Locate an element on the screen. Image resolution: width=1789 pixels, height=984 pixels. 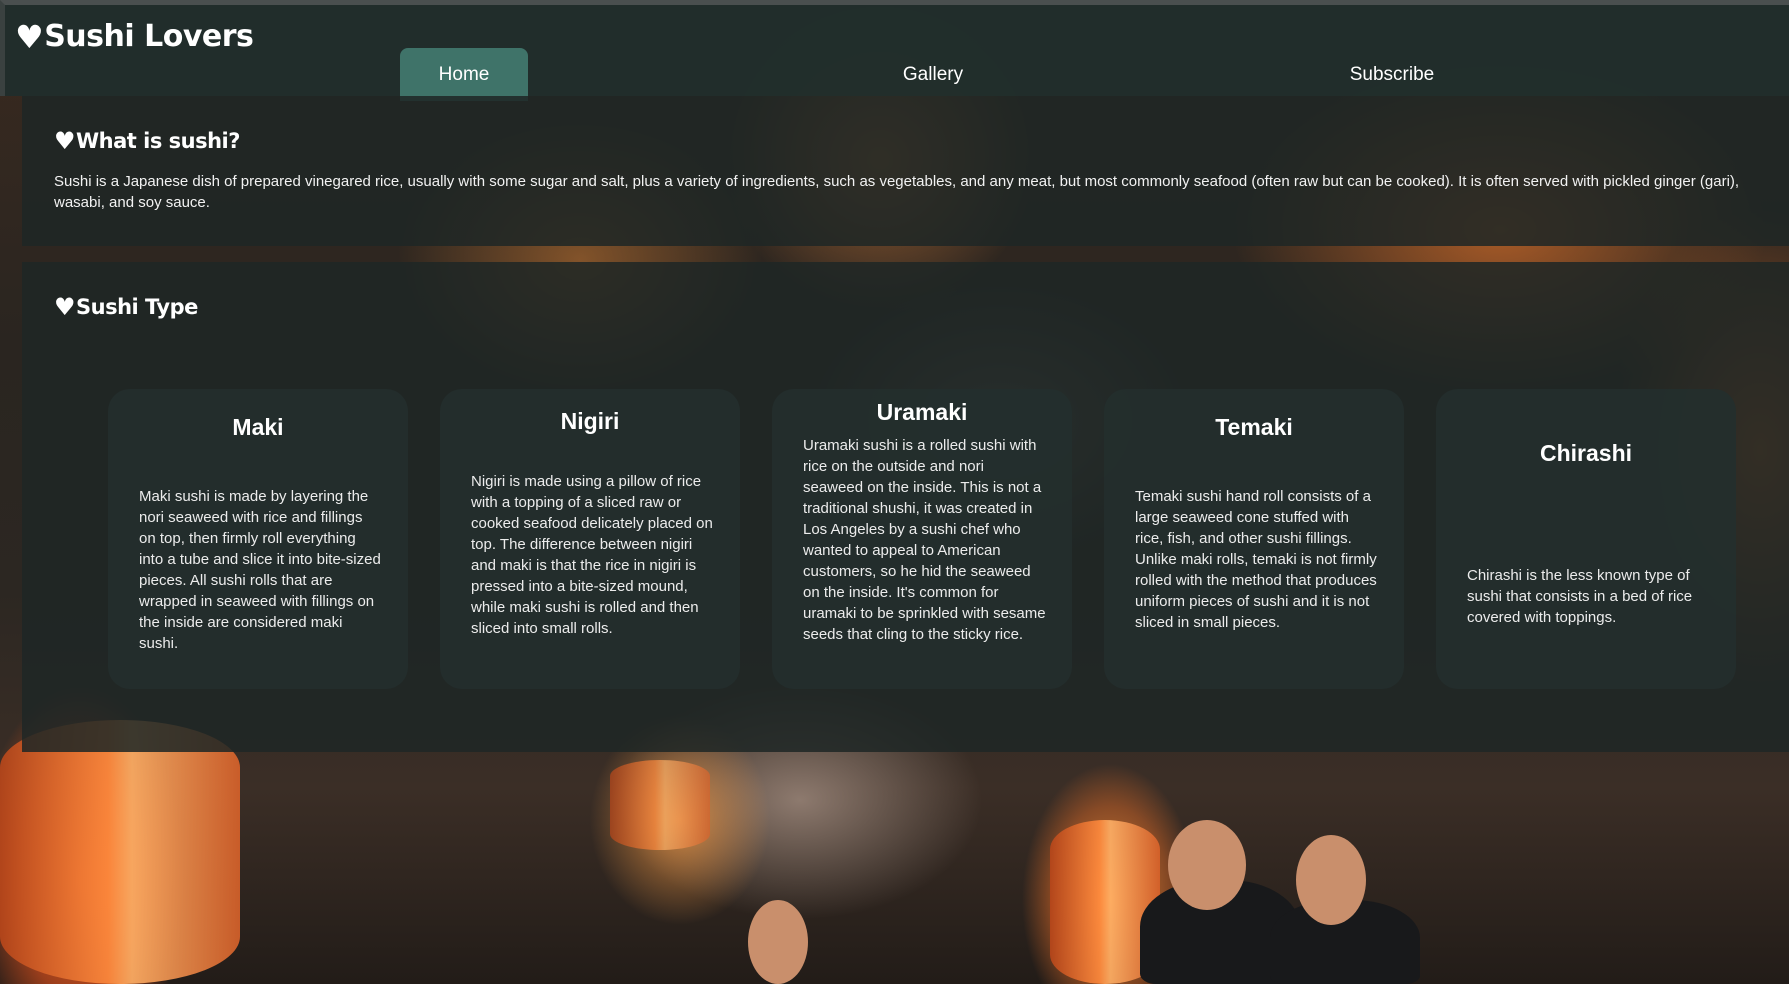
nav-home: Home is located at coordinates (464, 74).